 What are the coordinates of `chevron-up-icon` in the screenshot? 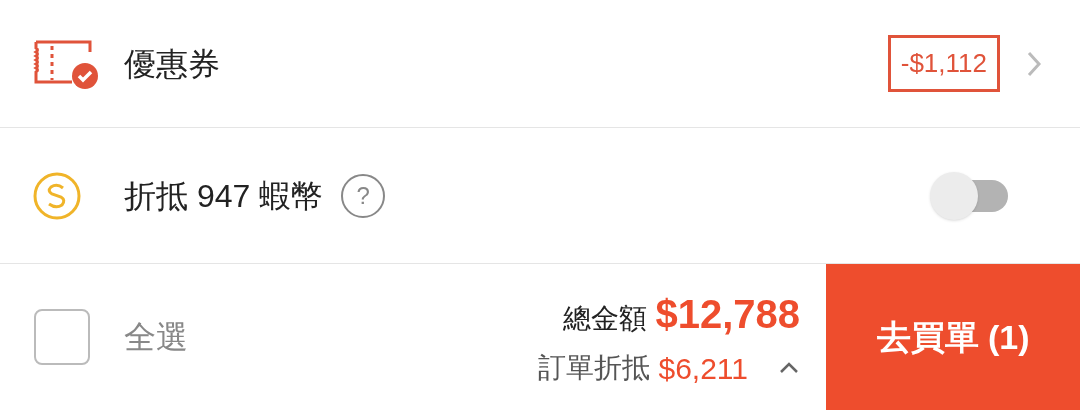 It's located at (789, 368).